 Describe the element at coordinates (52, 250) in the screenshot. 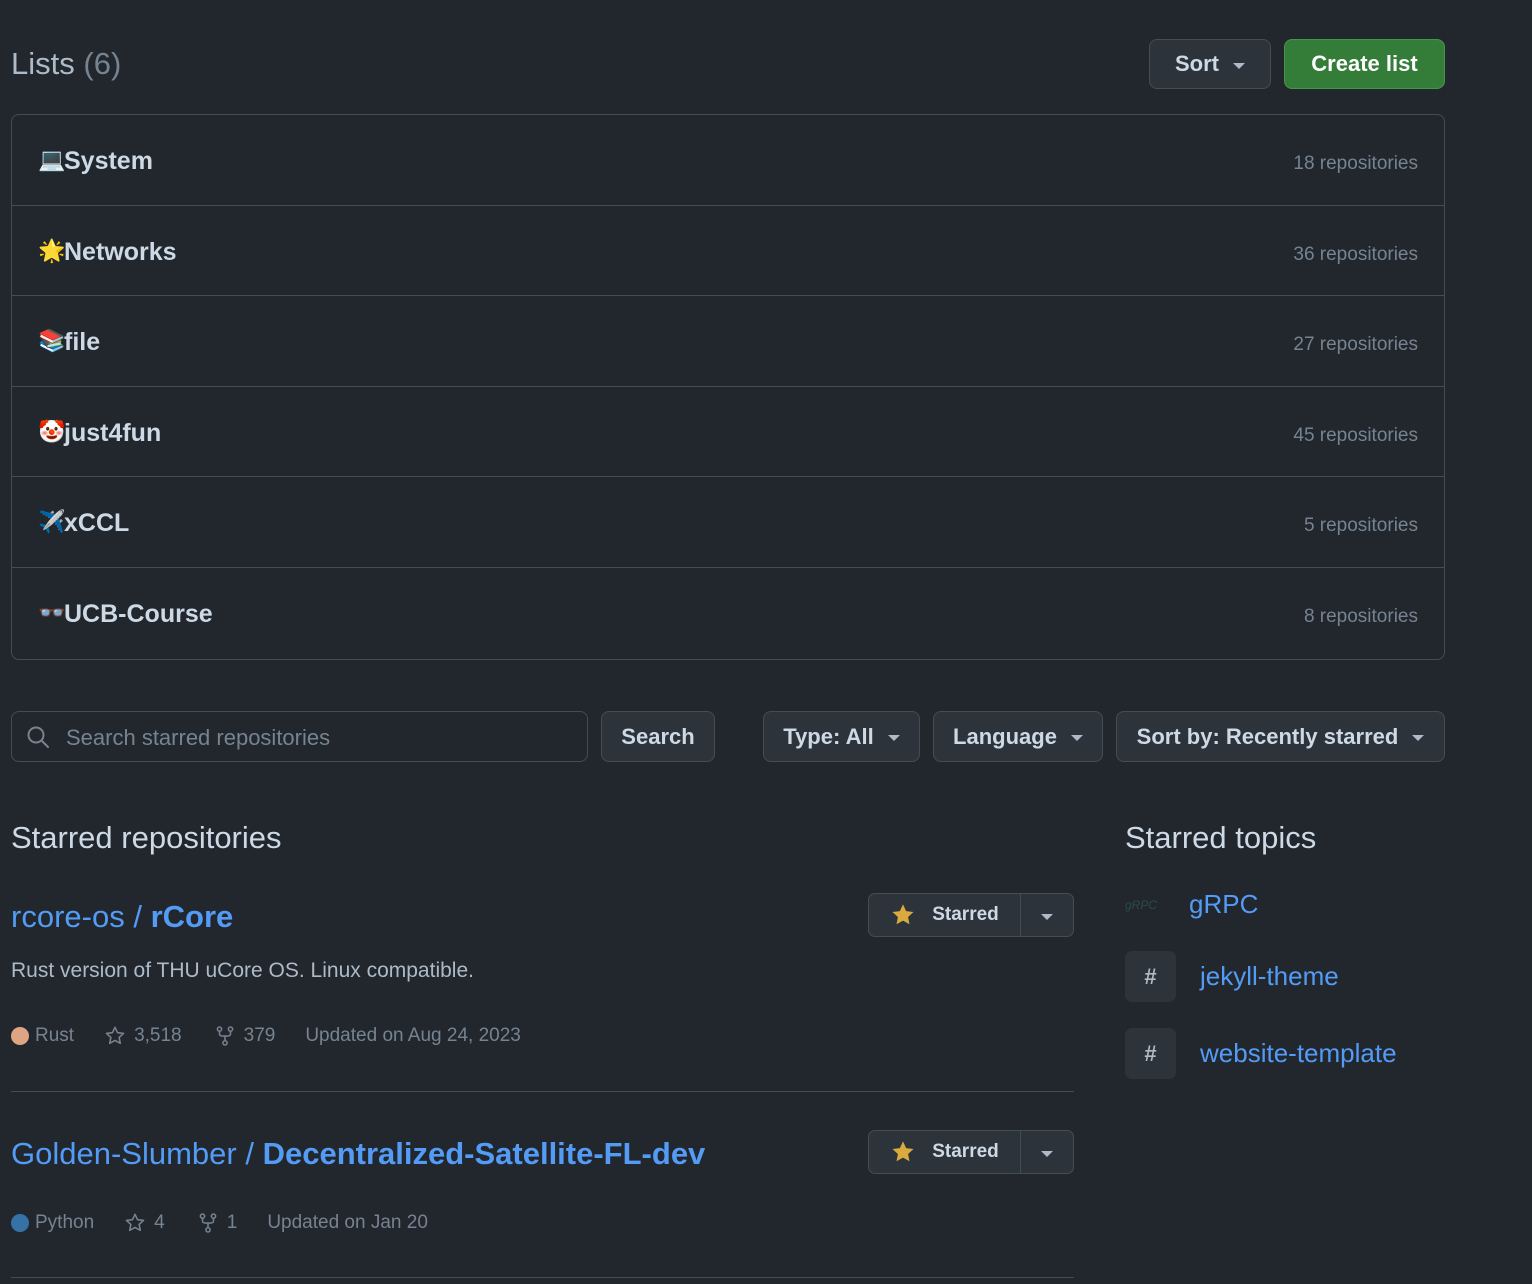

I see `star-icon: 🌟` at that location.